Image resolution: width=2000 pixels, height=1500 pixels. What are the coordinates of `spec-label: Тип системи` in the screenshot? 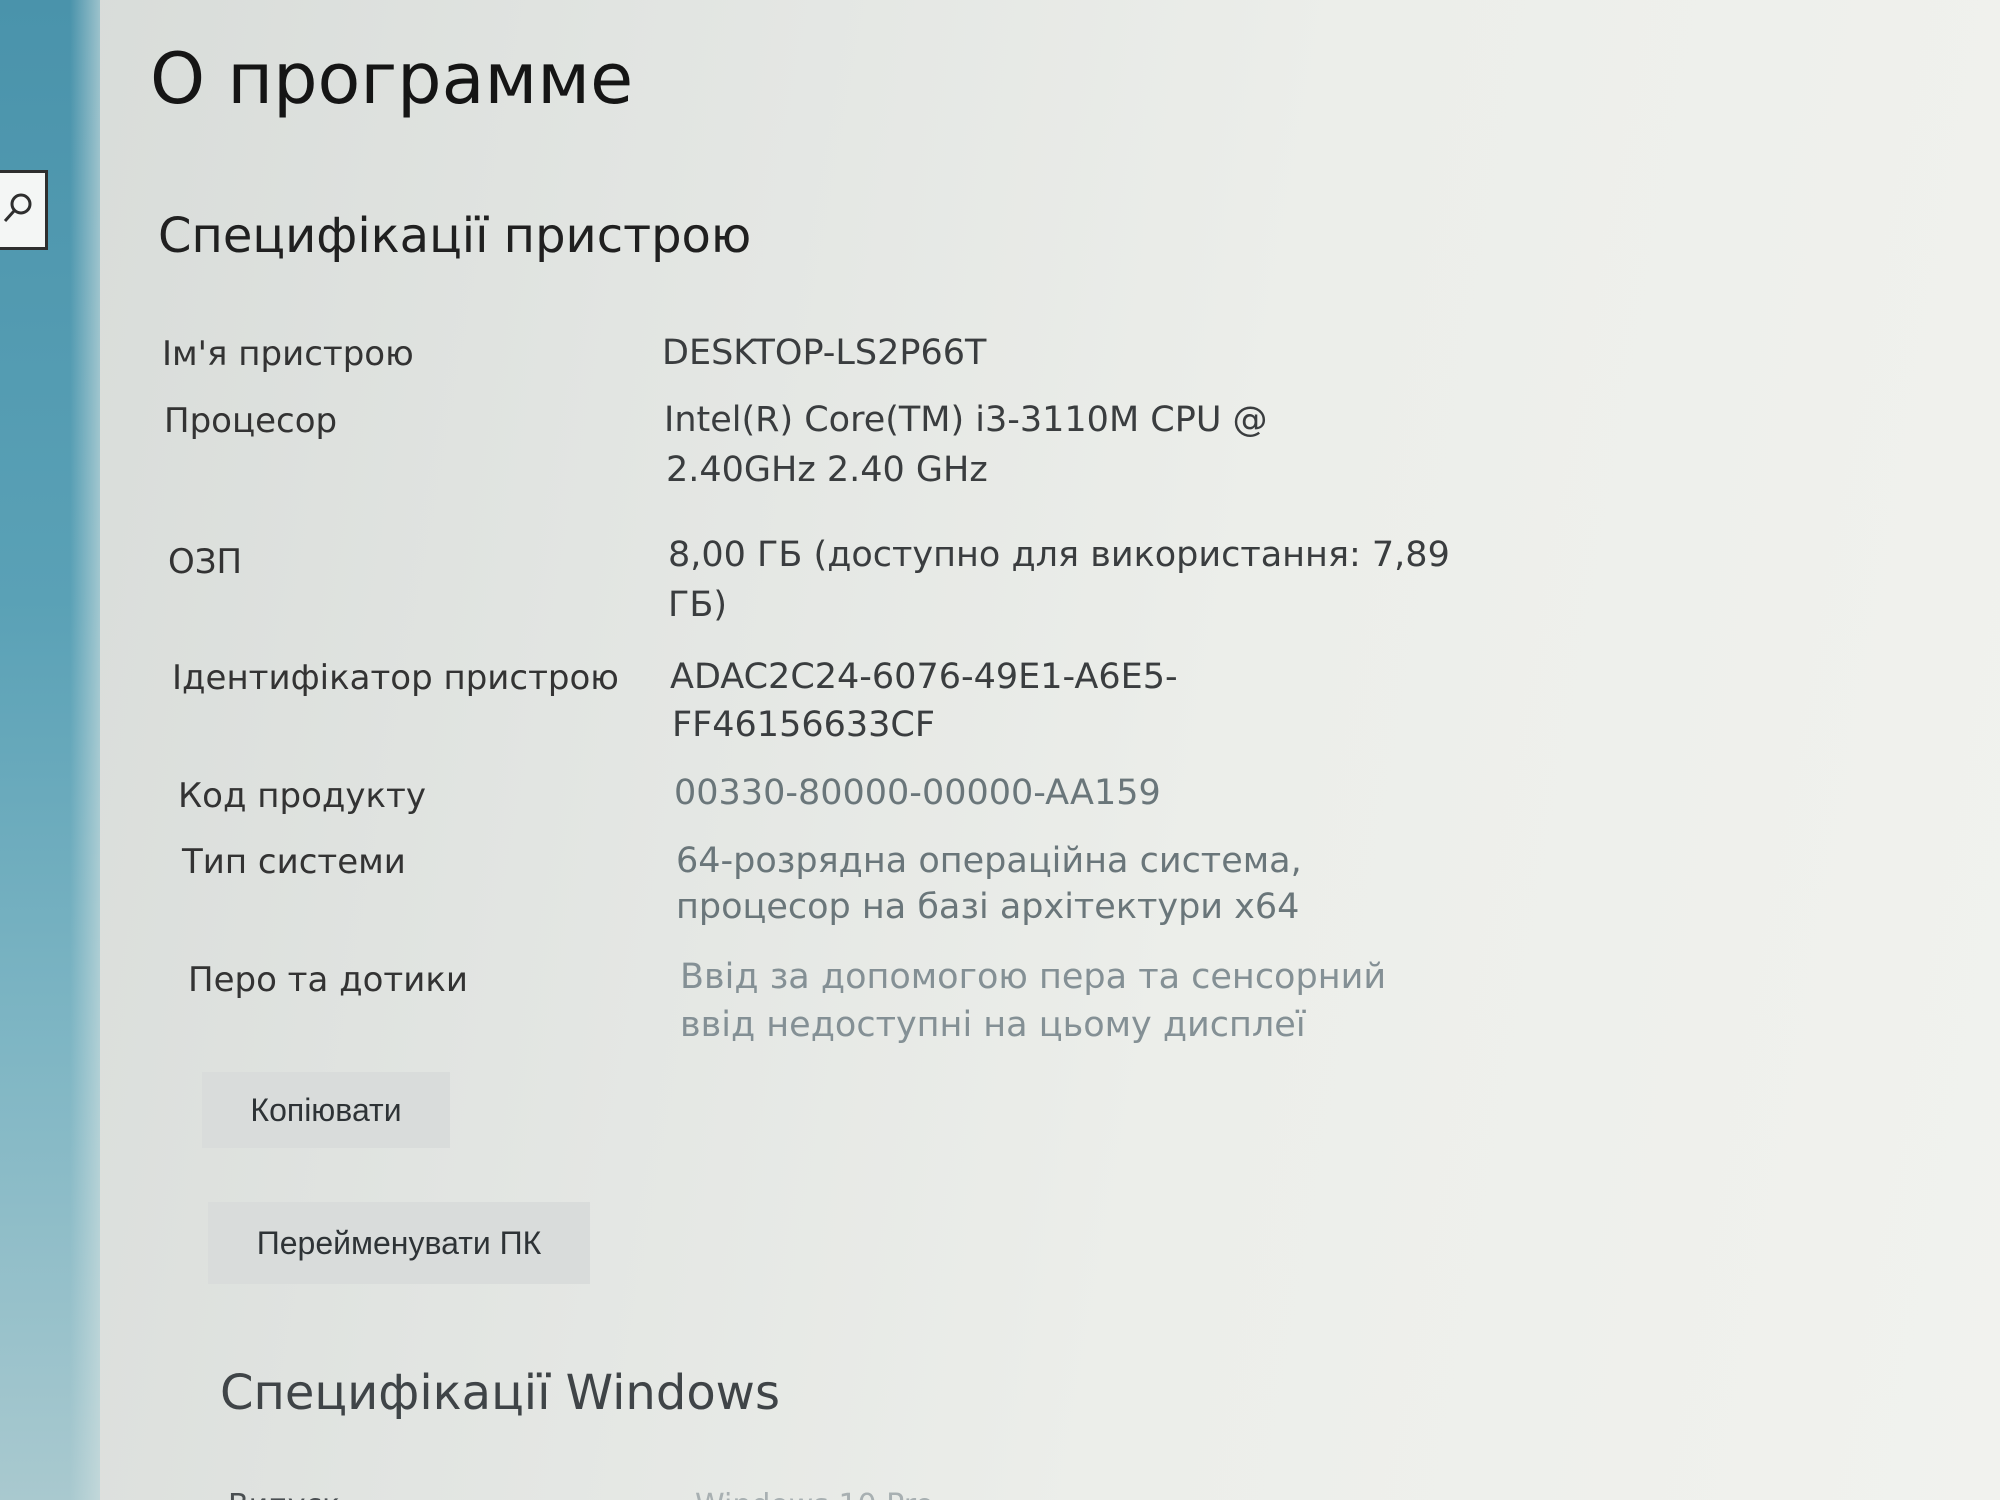 It's located at (294, 862).